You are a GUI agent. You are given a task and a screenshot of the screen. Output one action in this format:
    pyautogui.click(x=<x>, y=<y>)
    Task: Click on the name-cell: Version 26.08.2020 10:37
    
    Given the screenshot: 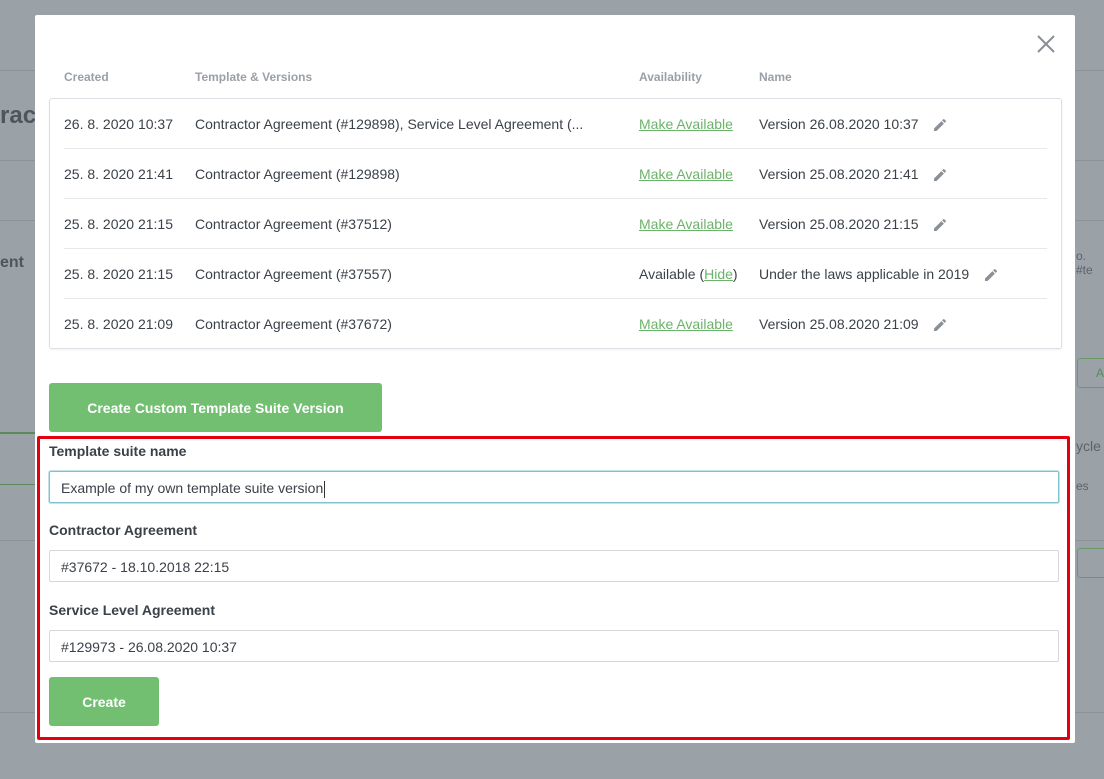 What is the action you would take?
    pyautogui.click(x=853, y=124)
    